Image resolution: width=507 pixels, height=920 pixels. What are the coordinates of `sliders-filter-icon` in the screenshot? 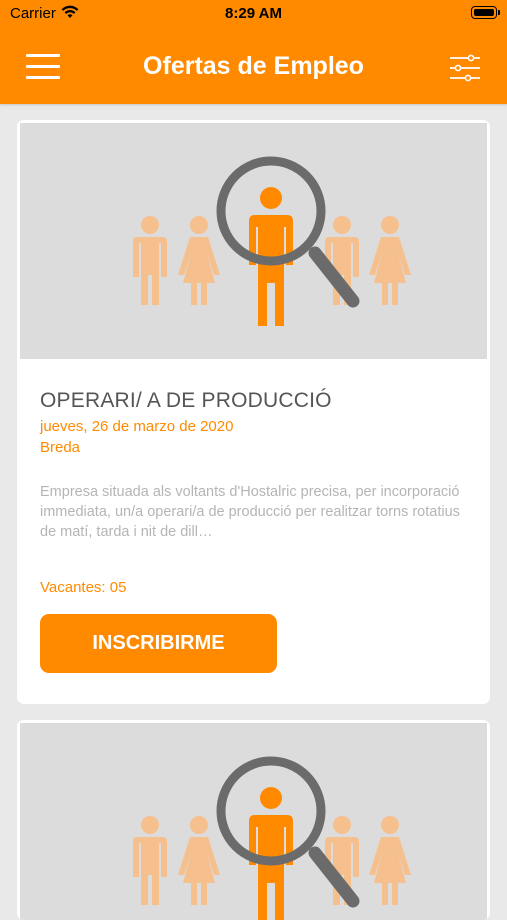 It's located at (465, 68).